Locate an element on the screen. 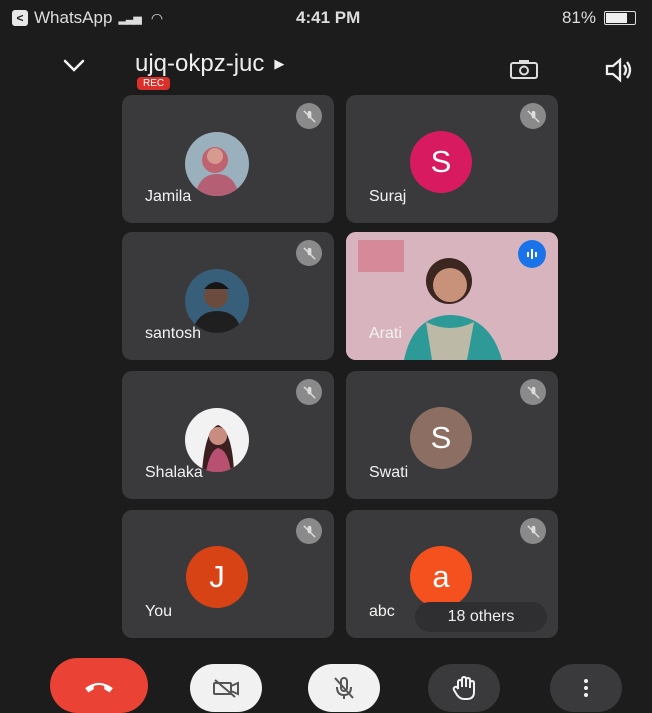 The width and height of the screenshot is (652, 713). avatar: J is located at coordinates (217, 577).